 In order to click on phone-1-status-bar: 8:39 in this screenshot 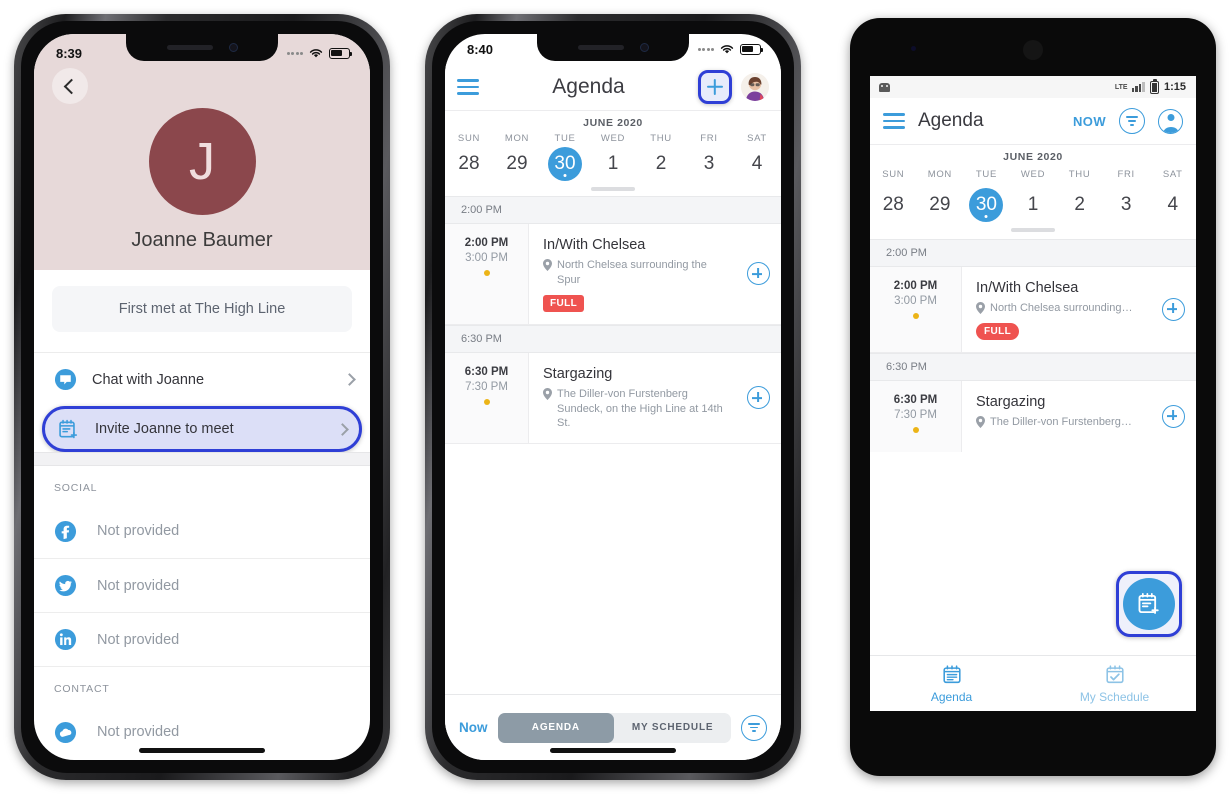, I will do `click(202, 53)`.